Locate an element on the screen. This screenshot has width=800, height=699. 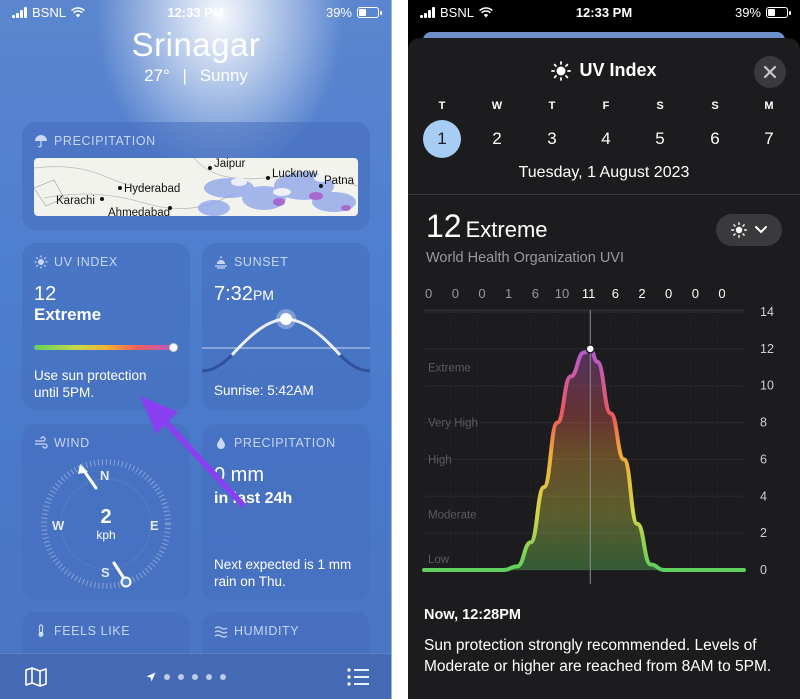
day-item-2: W 2 is located at coordinates (497, 129).